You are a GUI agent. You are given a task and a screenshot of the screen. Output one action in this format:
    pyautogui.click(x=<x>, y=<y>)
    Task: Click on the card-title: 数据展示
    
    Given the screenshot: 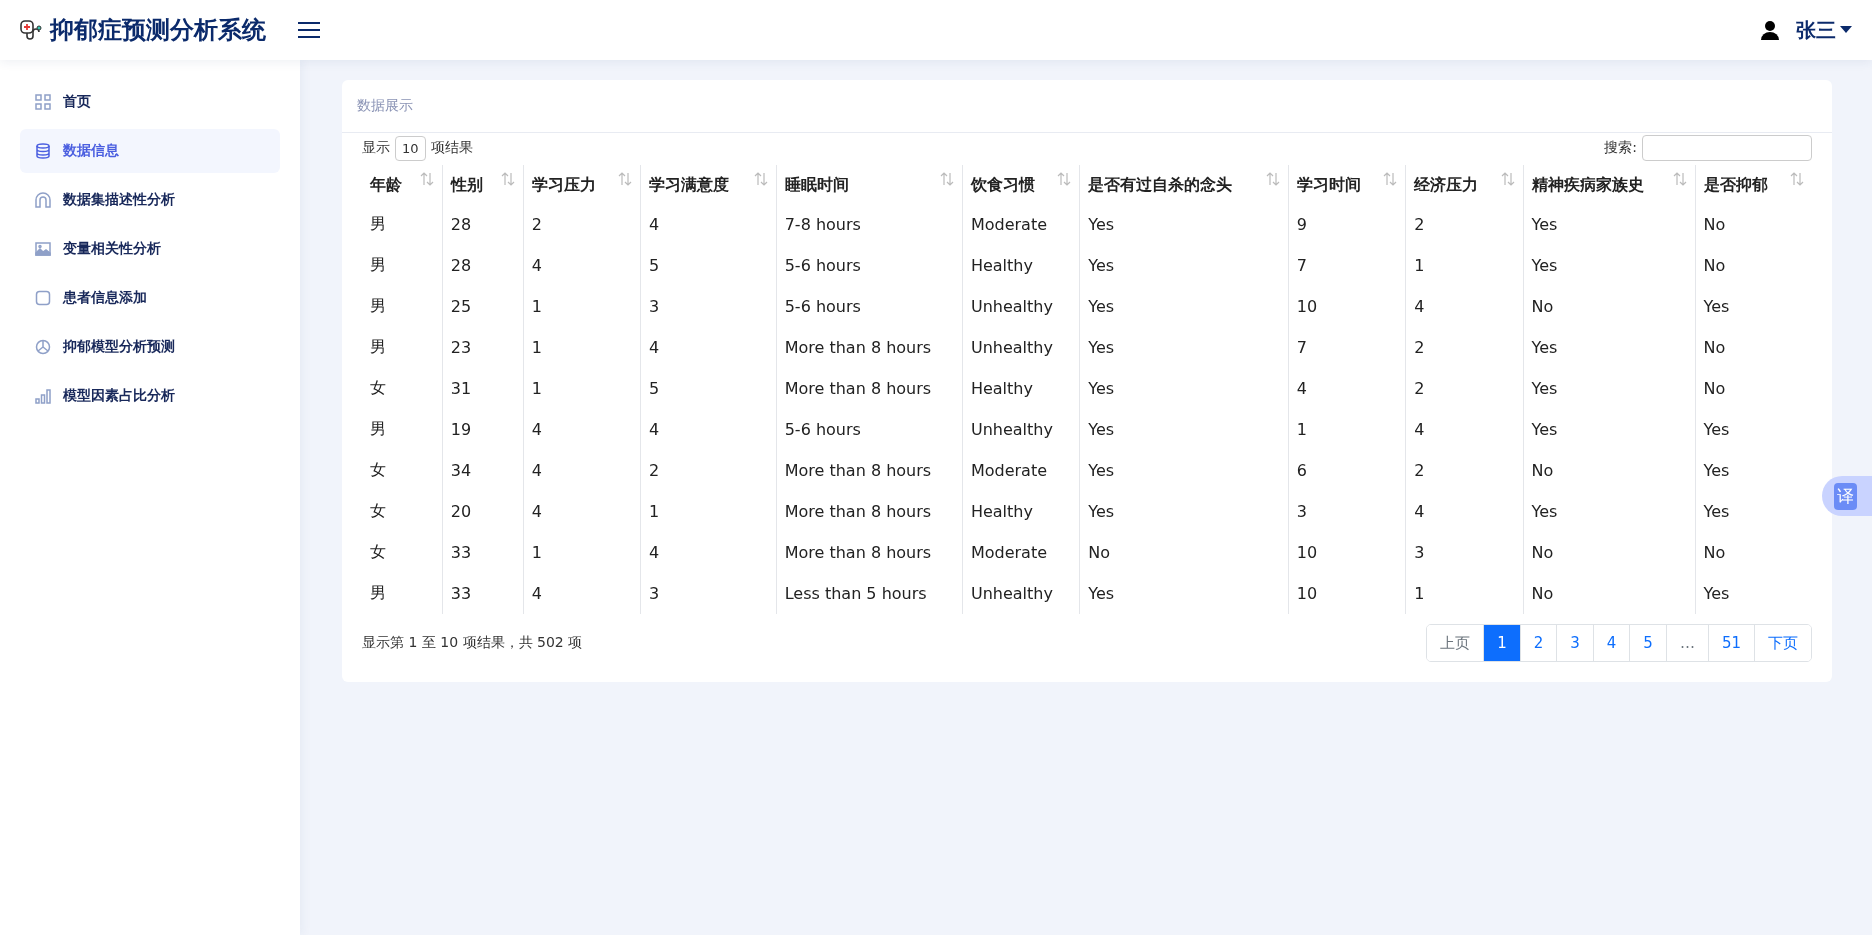 What is the action you would take?
    pyautogui.click(x=1087, y=106)
    